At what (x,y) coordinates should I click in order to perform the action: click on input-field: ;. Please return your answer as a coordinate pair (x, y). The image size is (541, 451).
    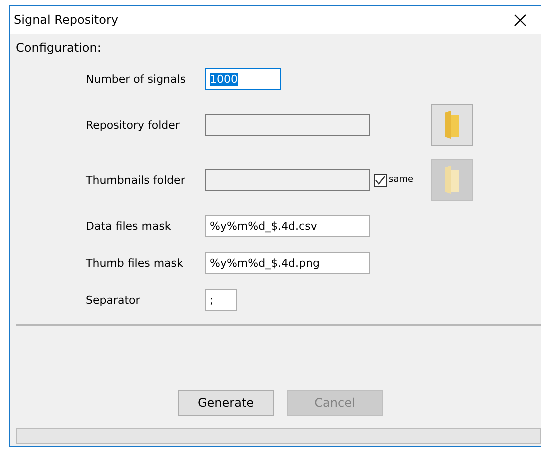
    Looking at the image, I should click on (221, 300).